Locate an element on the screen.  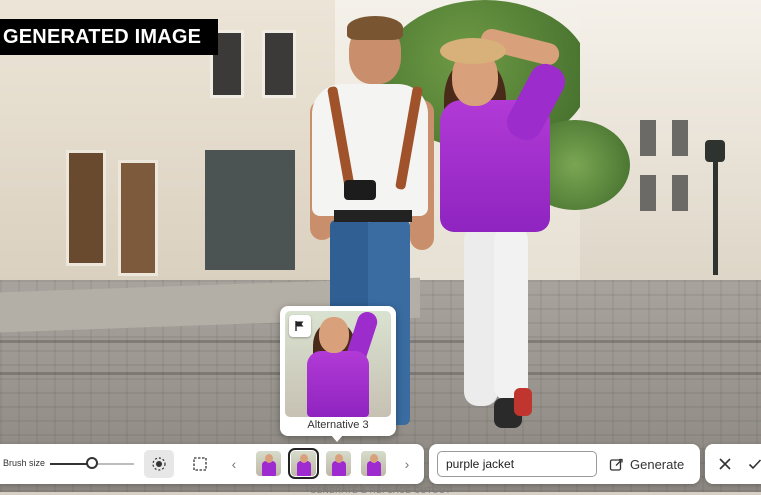
generate-label: Generate is located at coordinates (657, 464).